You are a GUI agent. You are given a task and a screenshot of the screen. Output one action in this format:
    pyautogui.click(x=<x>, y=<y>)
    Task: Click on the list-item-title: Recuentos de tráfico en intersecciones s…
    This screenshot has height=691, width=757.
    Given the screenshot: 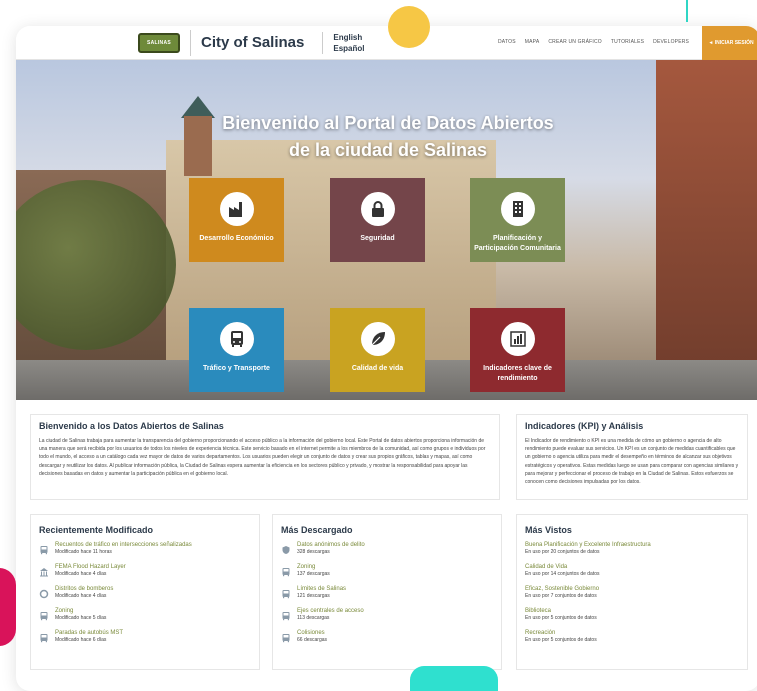 What is the action you would take?
    pyautogui.click(x=123, y=545)
    